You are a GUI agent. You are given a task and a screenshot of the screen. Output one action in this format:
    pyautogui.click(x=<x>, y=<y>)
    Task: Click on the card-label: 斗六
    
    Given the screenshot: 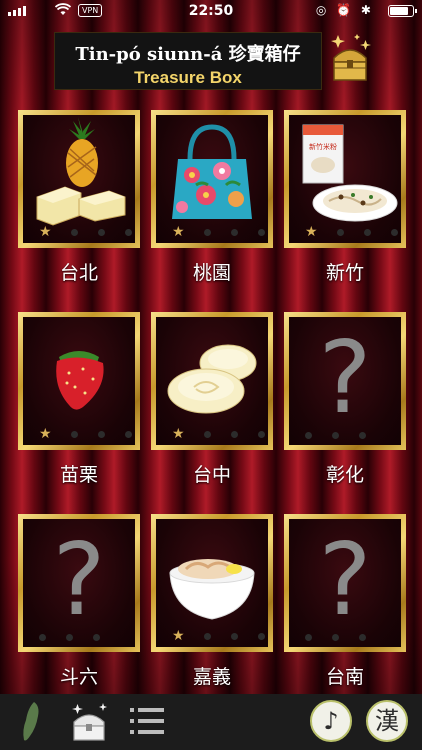 What is the action you would take?
    pyautogui.click(x=78, y=677)
    